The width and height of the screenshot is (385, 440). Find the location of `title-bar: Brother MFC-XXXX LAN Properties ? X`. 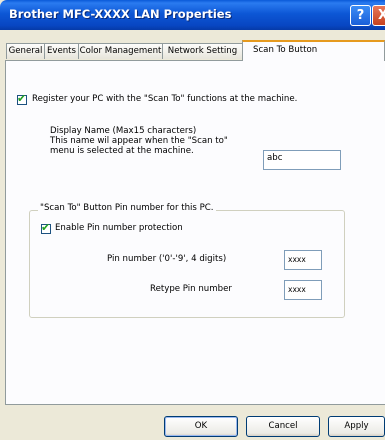

title-bar: Brother MFC-XXXX LAN Properties ? X is located at coordinates (192, 15).